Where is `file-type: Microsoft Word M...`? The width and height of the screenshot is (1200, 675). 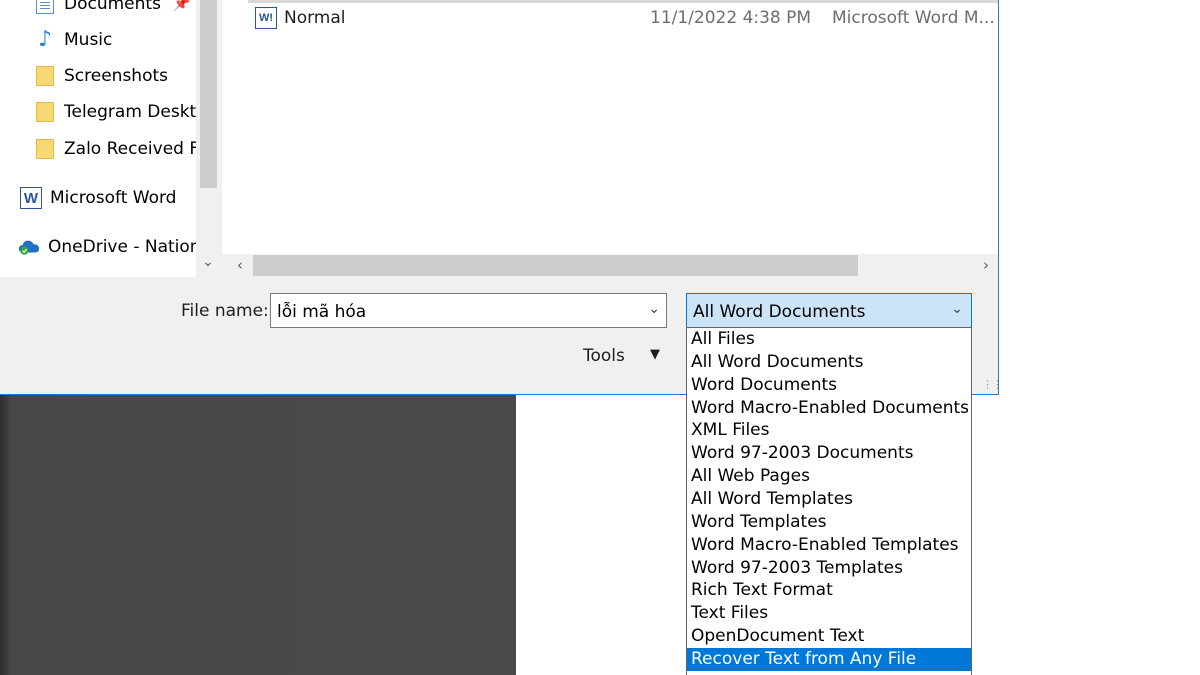
file-type: Microsoft Word M... is located at coordinates (913, 18).